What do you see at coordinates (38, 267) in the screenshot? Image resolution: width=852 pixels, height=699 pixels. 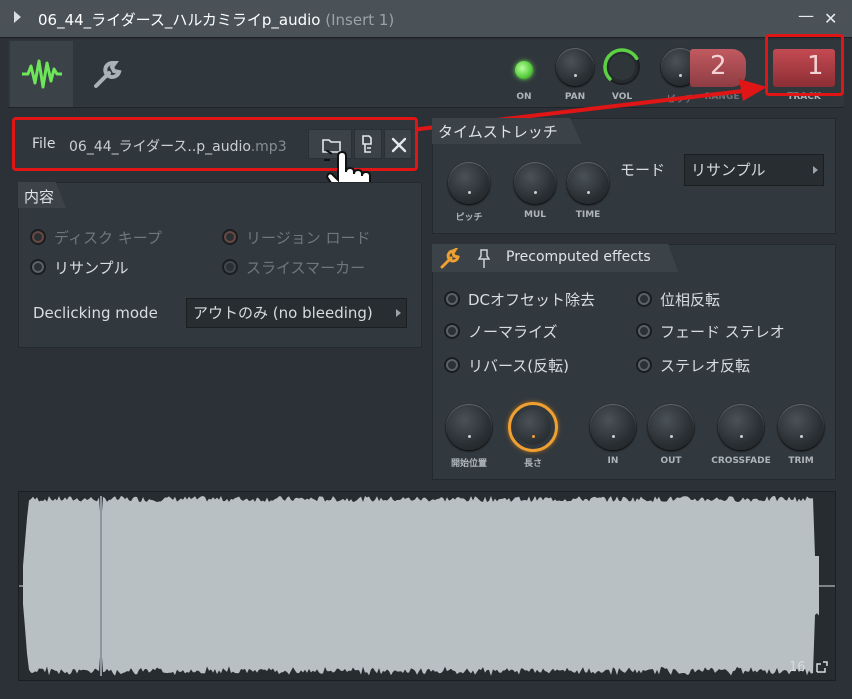 I see `resample-radio` at bounding box center [38, 267].